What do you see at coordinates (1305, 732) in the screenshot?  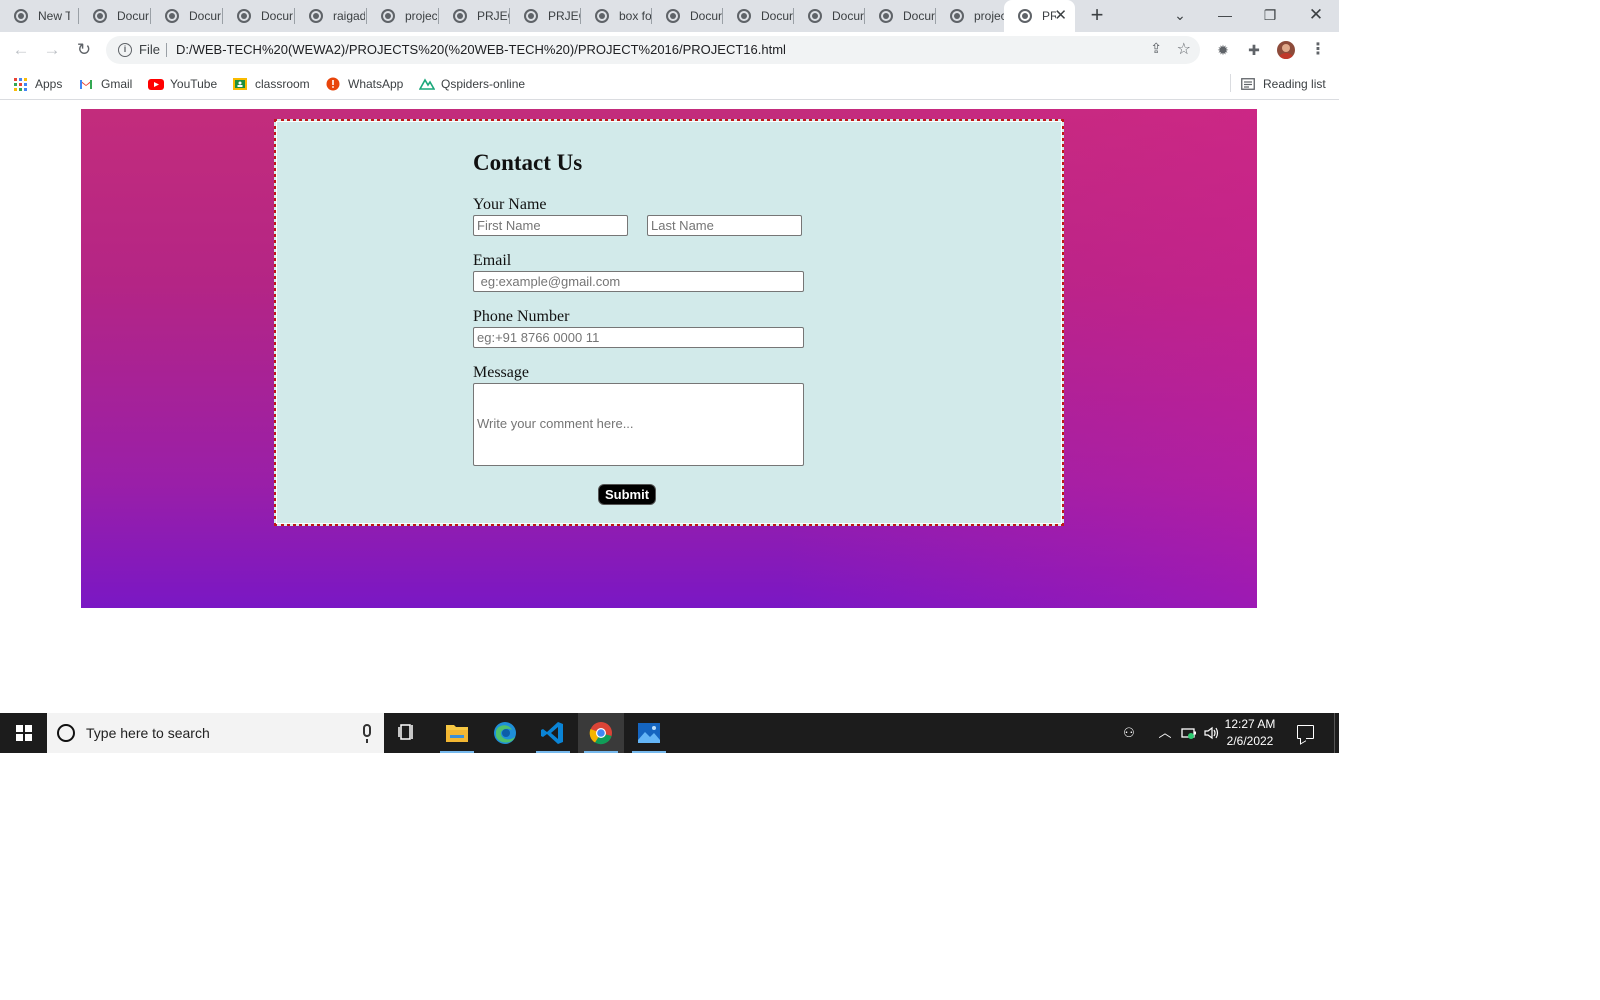 I see `notifications-icon` at bounding box center [1305, 732].